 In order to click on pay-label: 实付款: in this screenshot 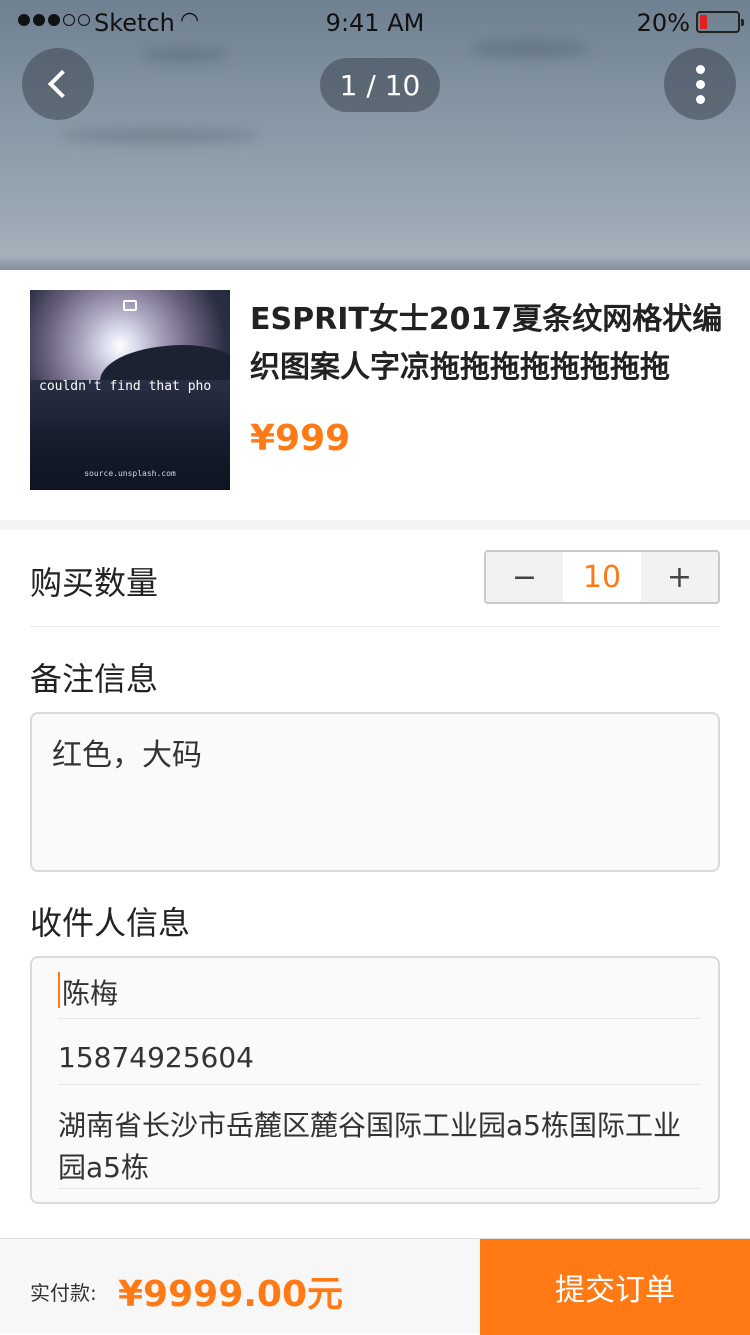, I will do `click(63, 1293)`.